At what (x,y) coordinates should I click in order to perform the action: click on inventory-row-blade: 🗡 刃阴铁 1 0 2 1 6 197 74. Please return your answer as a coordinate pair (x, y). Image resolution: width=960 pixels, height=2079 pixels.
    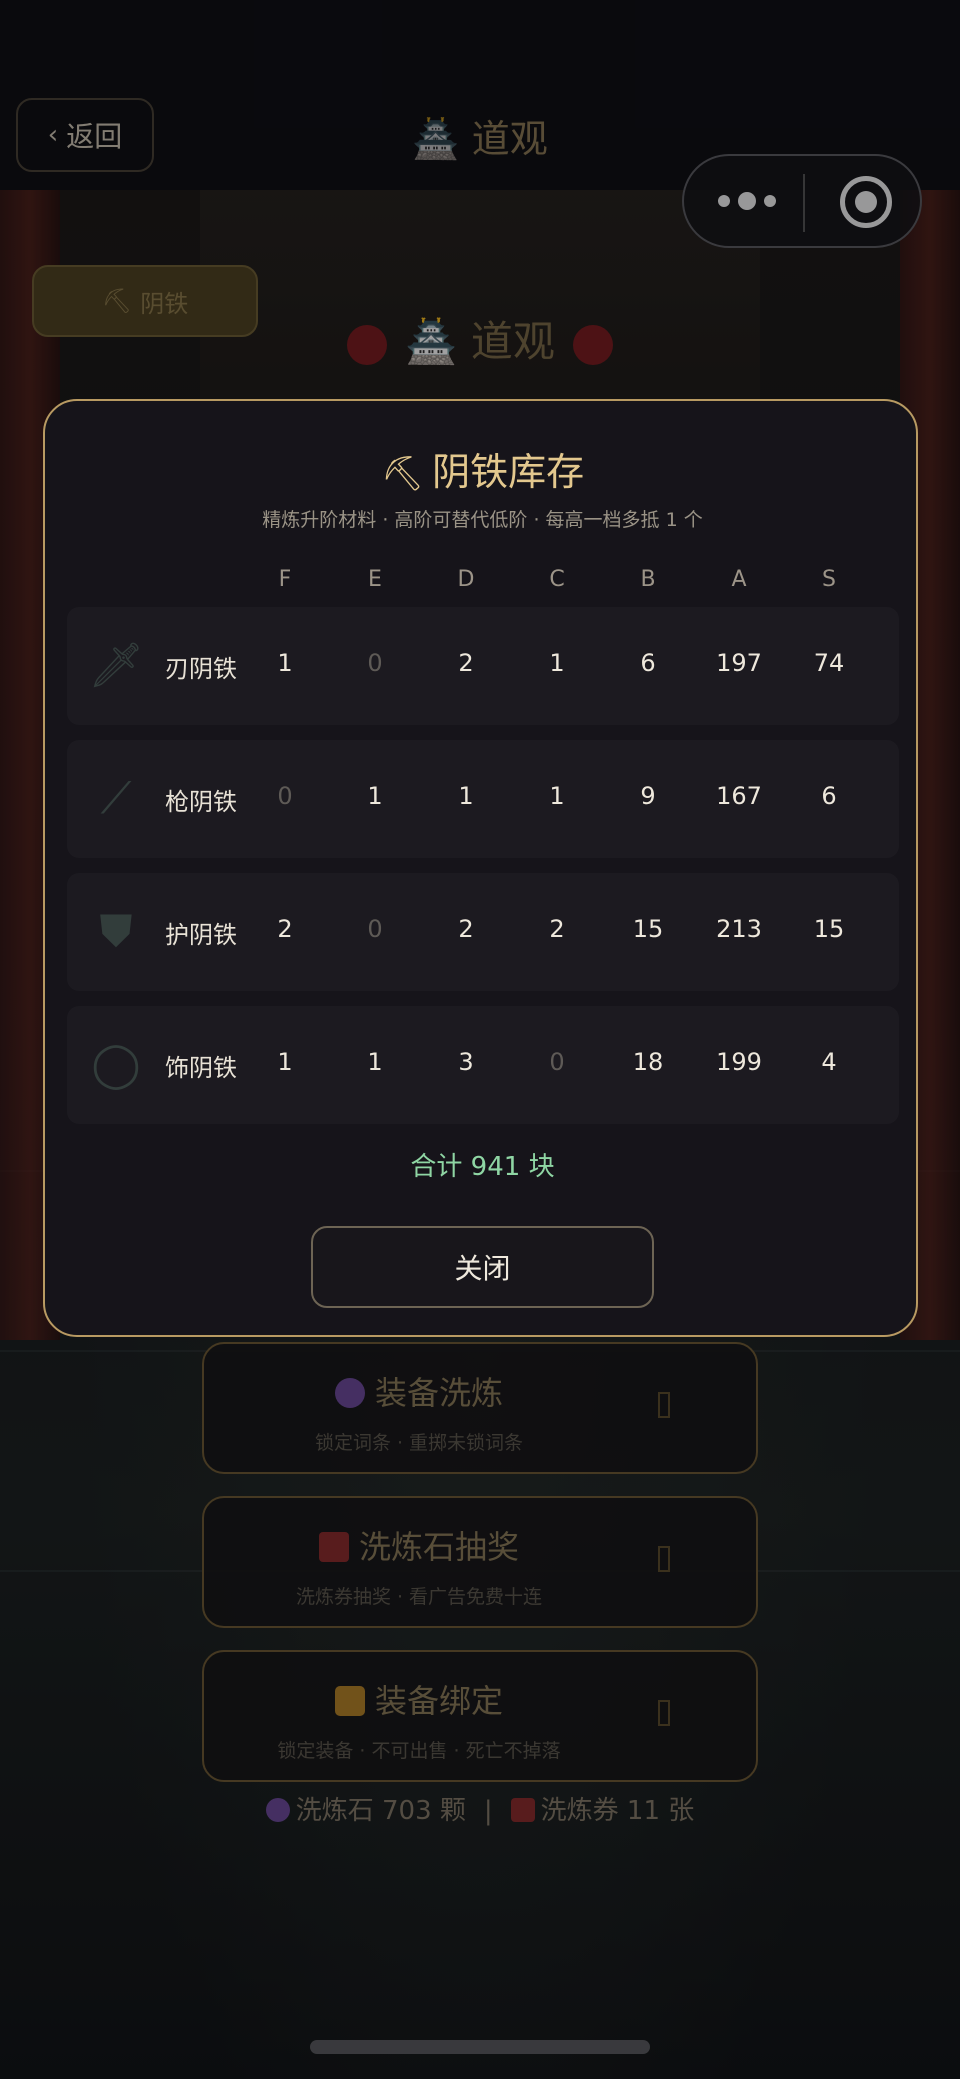
    Looking at the image, I should click on (483, 666).